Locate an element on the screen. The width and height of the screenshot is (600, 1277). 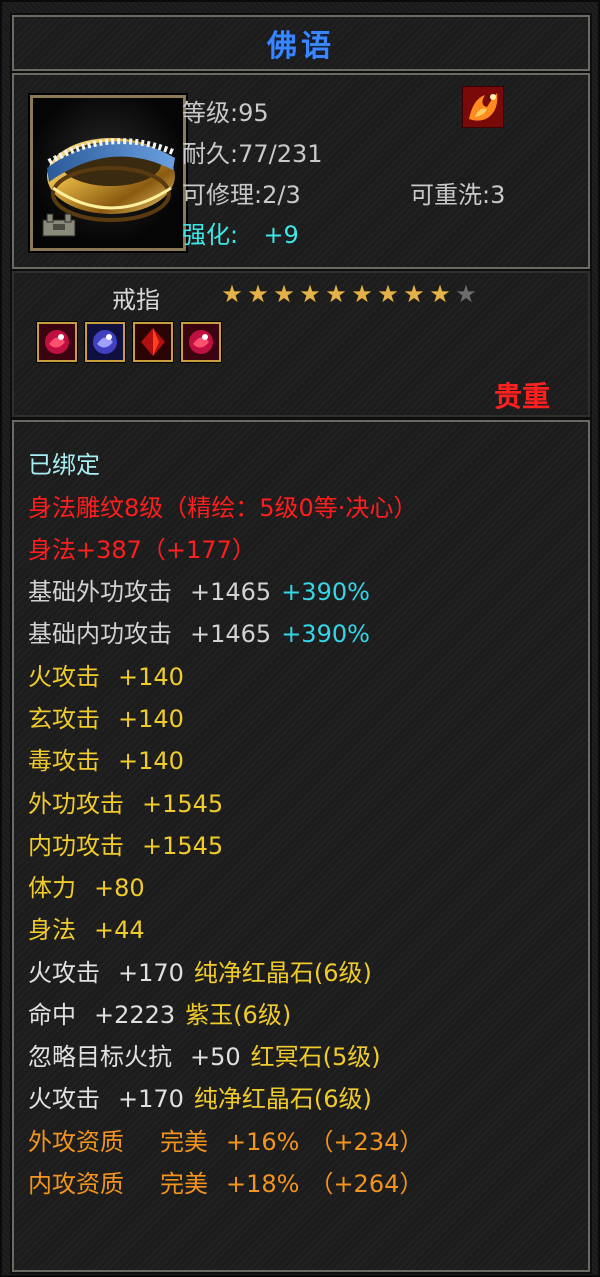
item-type: 戒指 is located at coordinates (136, 300).